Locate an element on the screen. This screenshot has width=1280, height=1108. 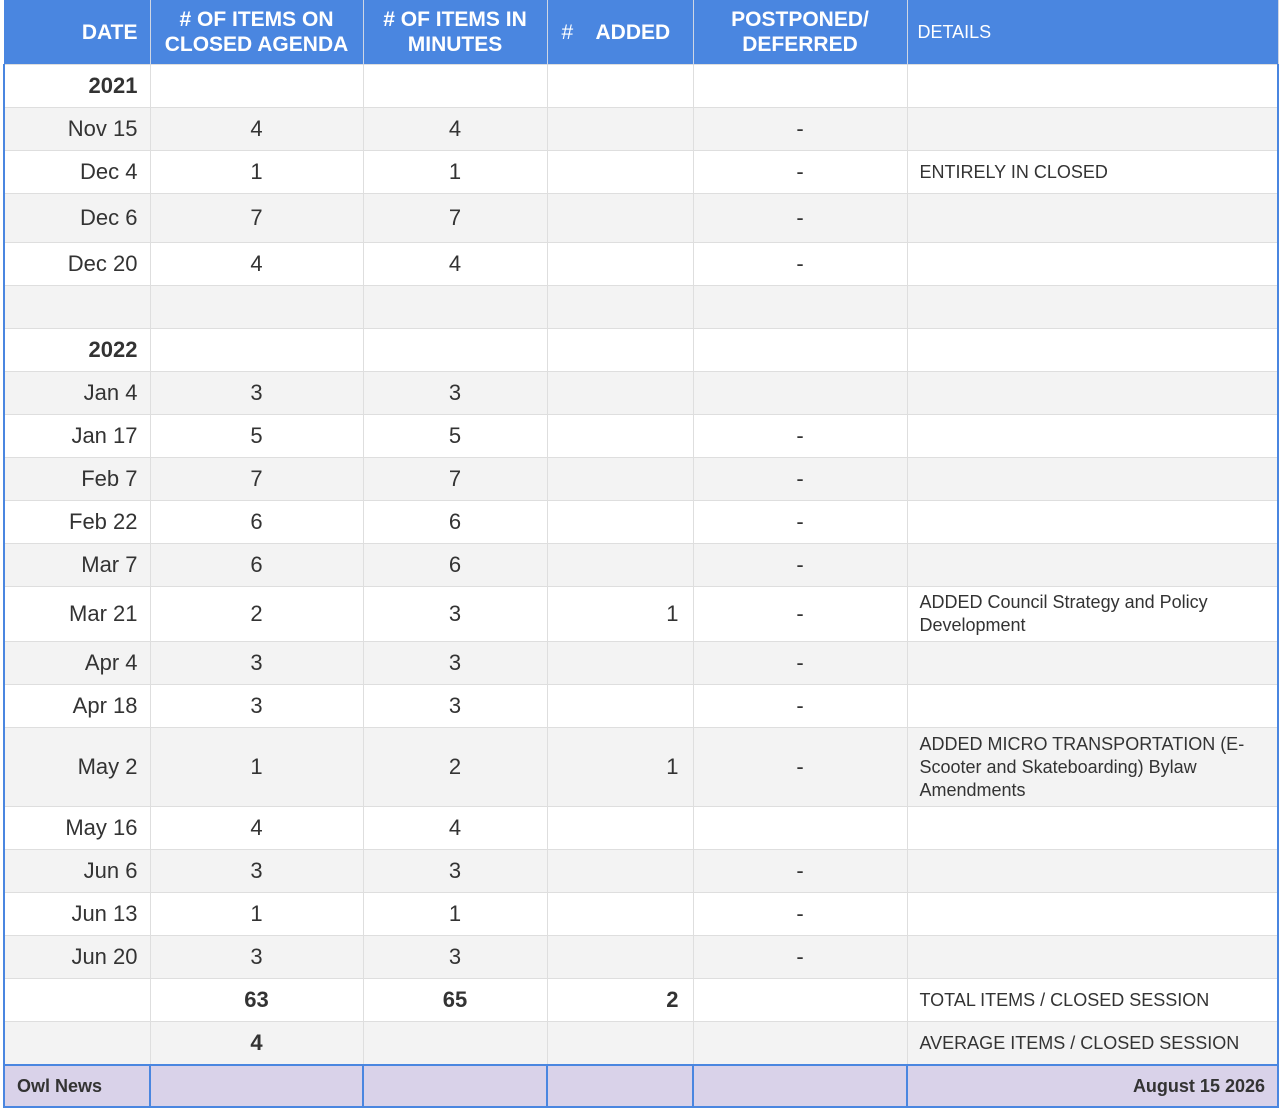
average-minutes is located at coordinates (455, 1043).